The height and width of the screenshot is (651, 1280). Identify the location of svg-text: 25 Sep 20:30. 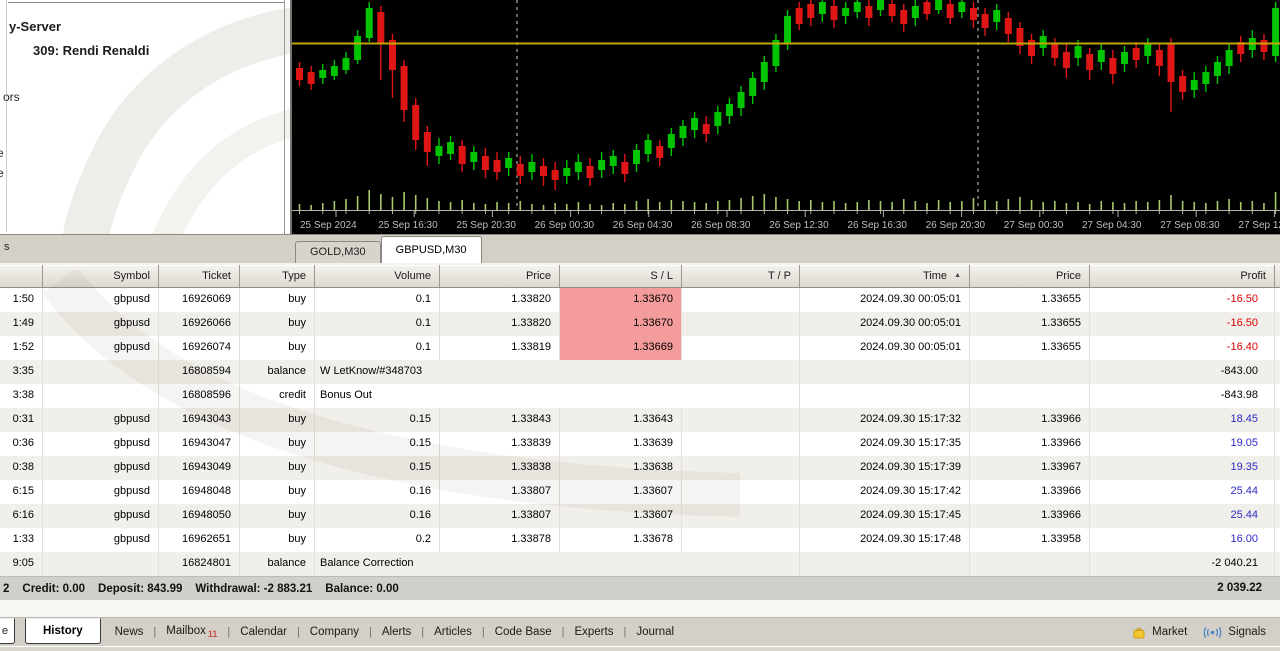
(486, 225).